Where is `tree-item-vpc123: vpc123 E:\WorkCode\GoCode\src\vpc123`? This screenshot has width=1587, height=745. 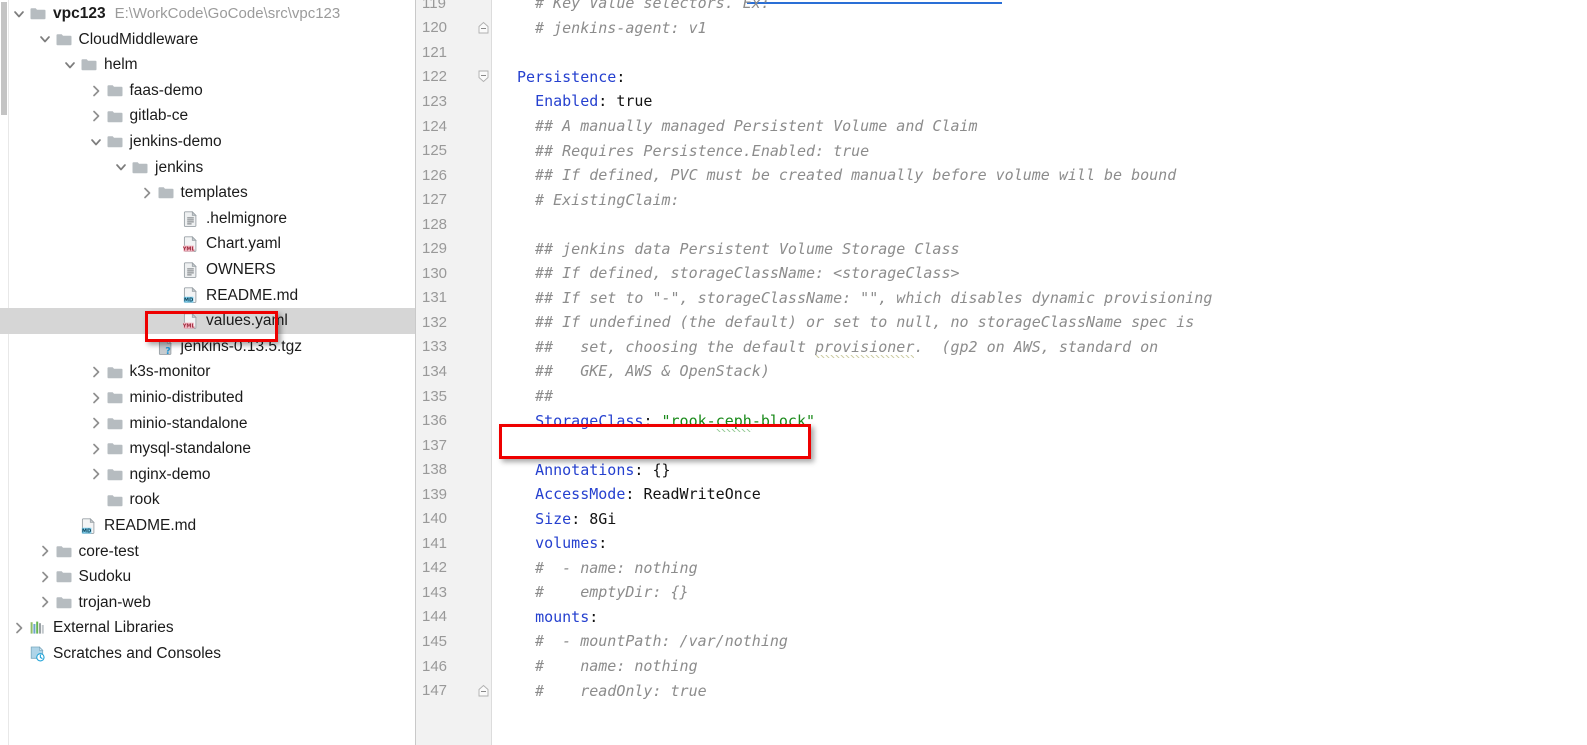
tree-item-vpc123: vpc123 E:\WorkCode\GoCode\src\vpc123 is located at coordinates (207, 14).